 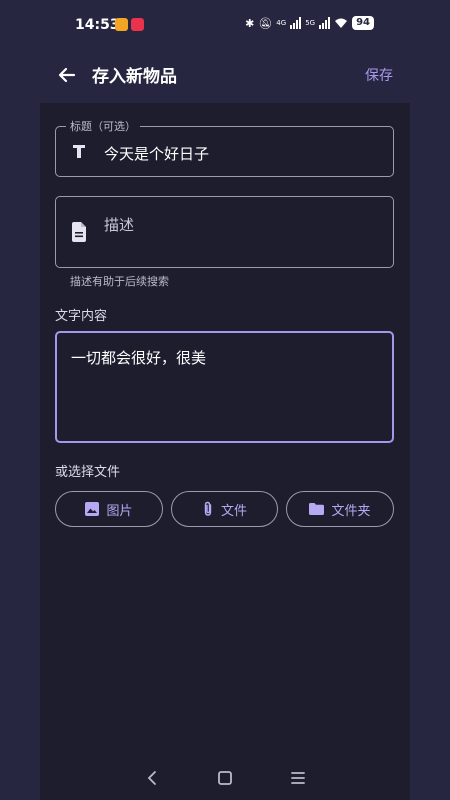 I want to click on chevron-left-icon, so click(x=151, y=778).